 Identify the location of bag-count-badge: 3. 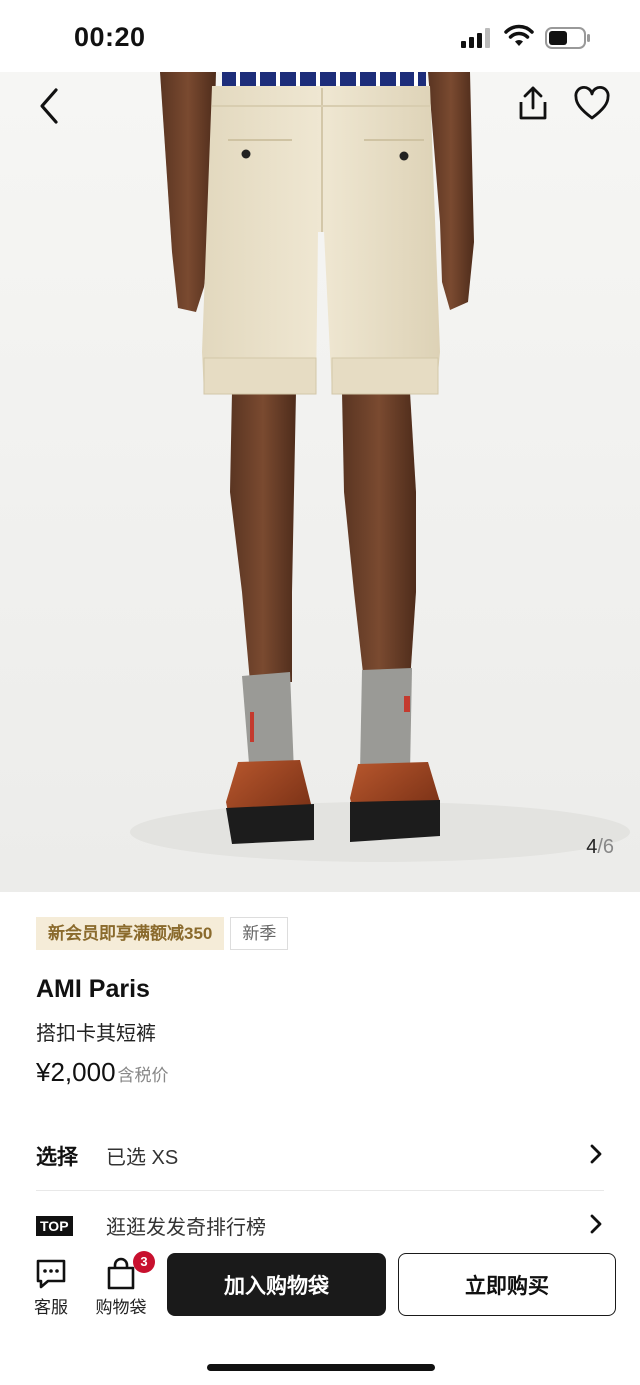
(144, 1262).